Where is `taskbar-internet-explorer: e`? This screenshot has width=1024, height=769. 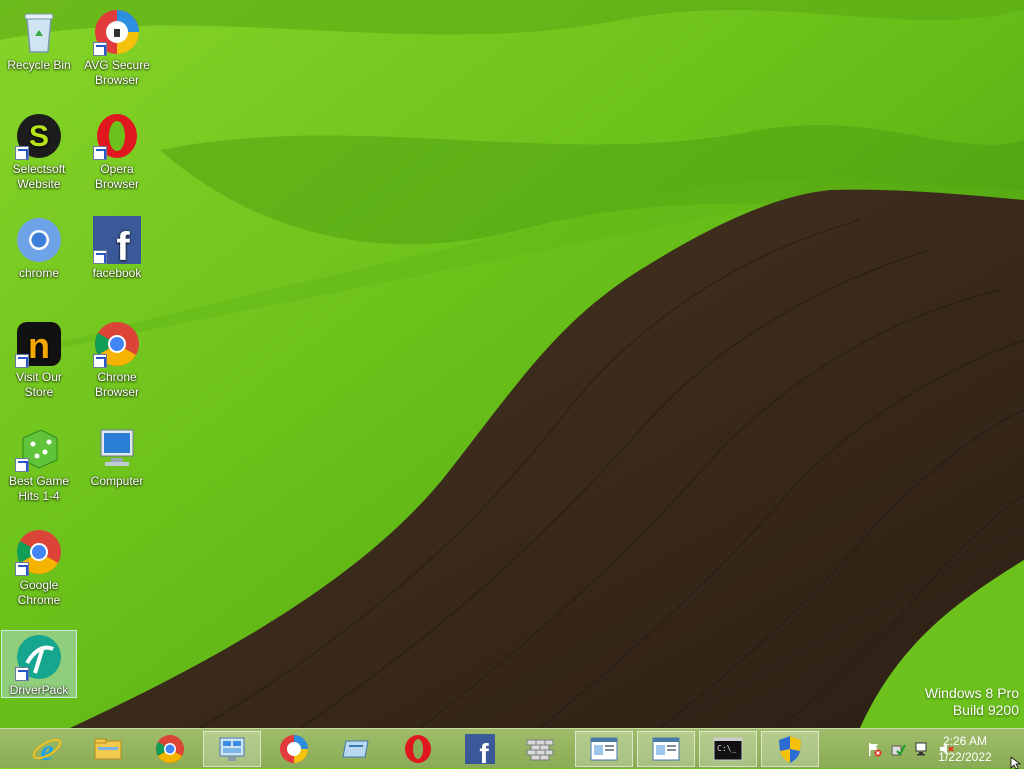
taskbar-internet-explorer: e is located at coordinates (47, 749).